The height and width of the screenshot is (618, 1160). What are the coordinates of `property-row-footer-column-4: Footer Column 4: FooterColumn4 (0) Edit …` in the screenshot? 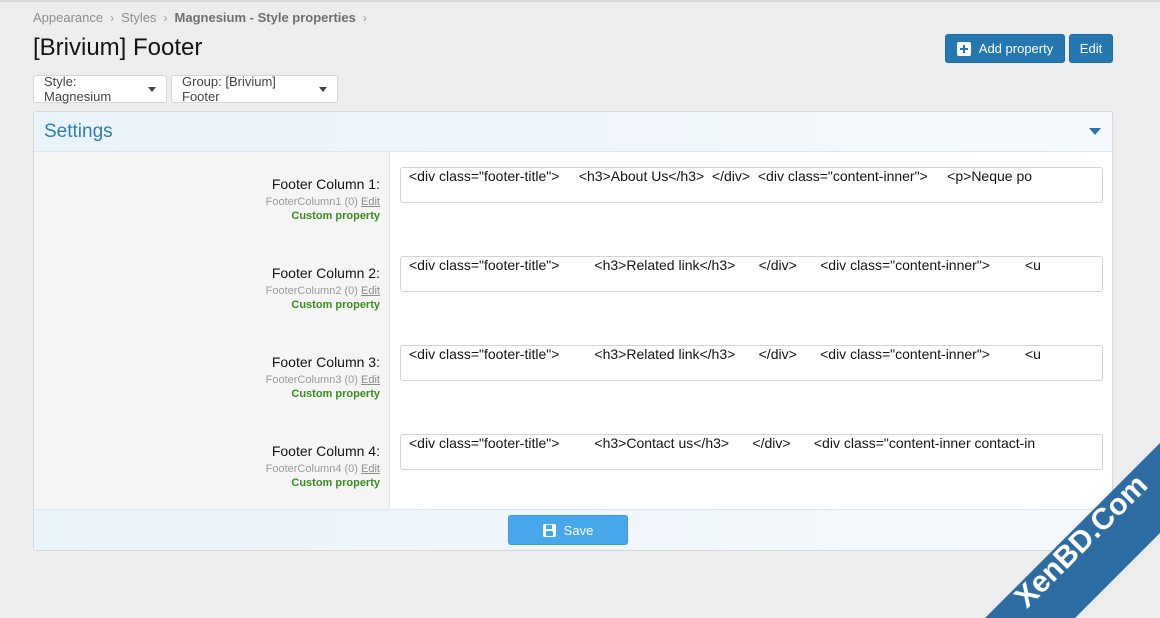 It's located at (573, 463).